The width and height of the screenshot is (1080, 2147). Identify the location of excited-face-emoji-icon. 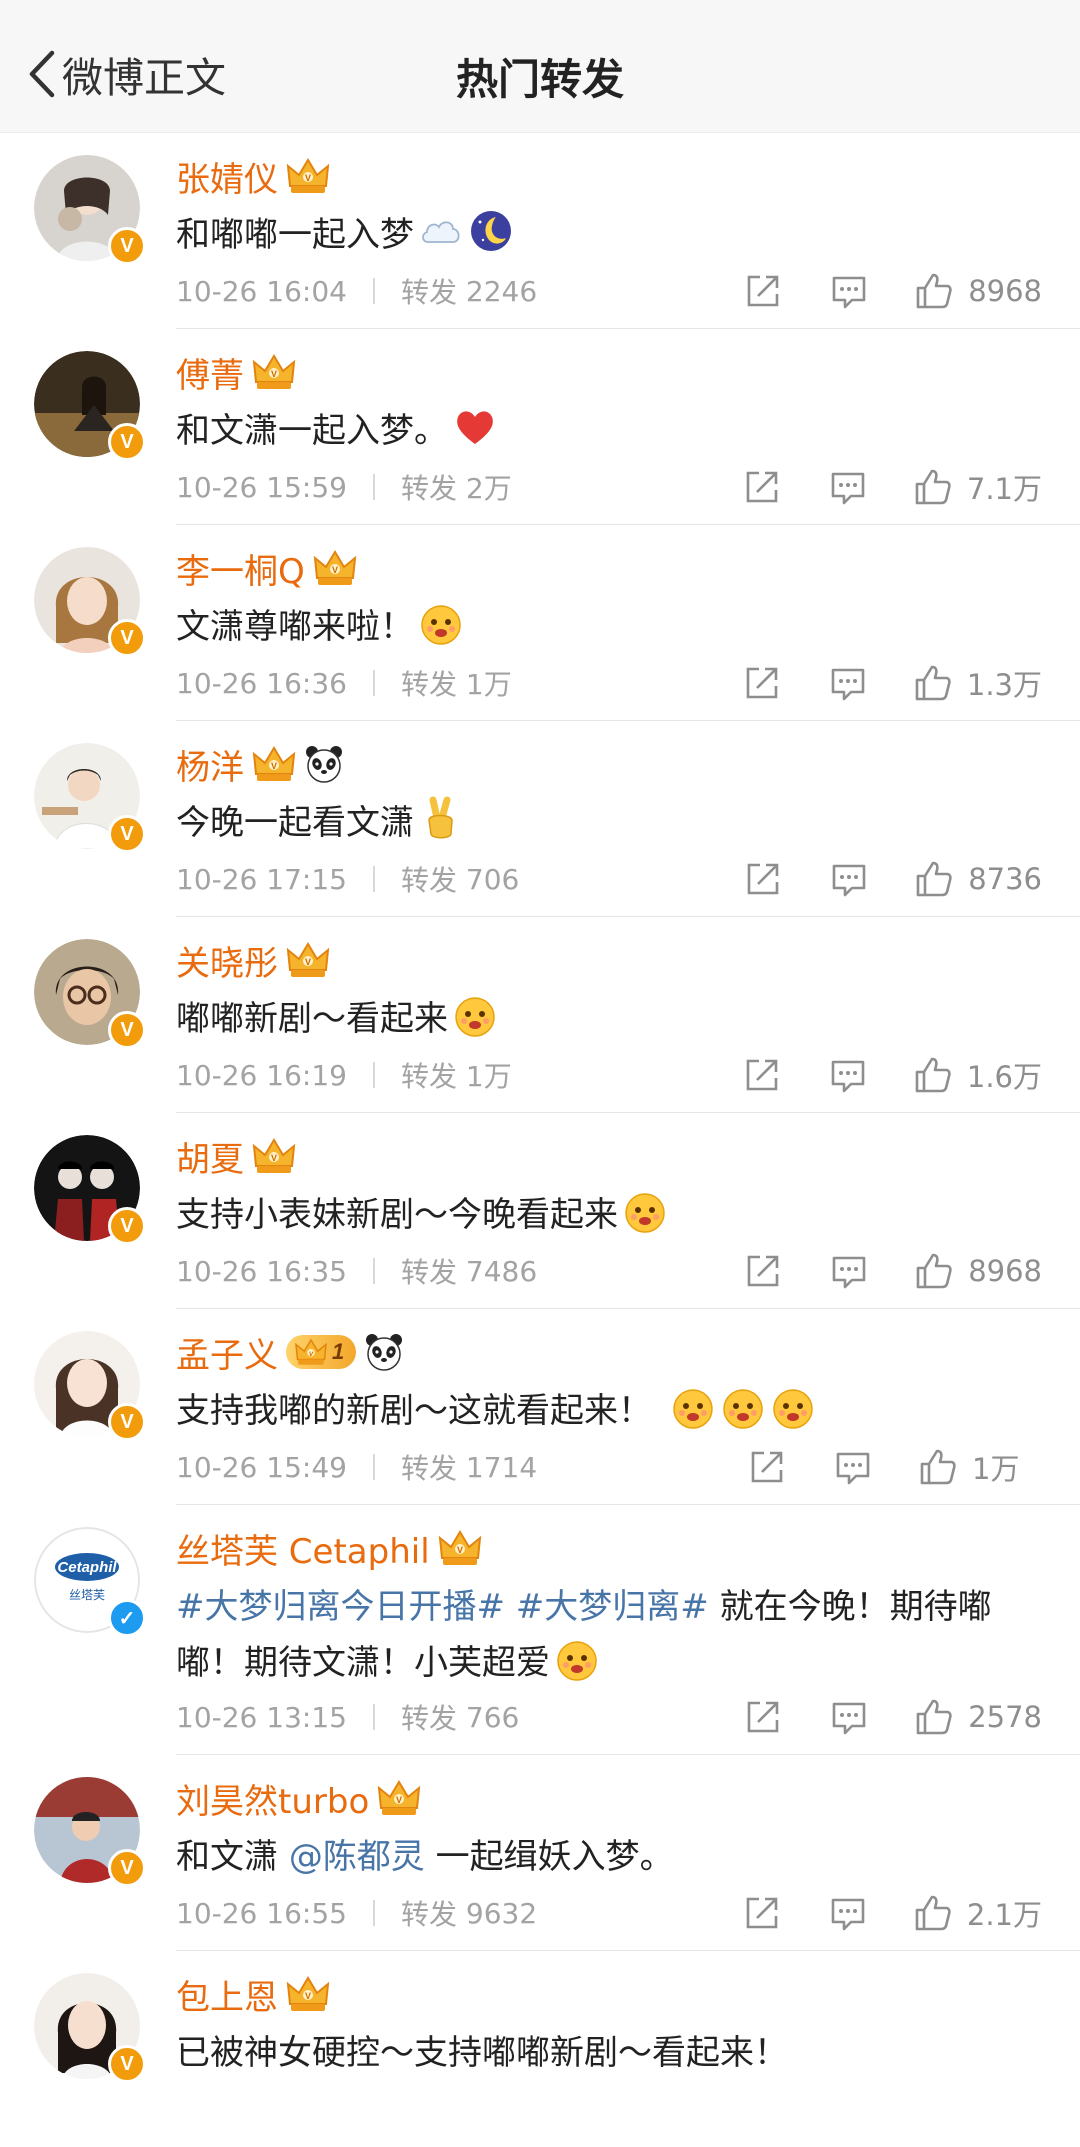
(475, 1015).